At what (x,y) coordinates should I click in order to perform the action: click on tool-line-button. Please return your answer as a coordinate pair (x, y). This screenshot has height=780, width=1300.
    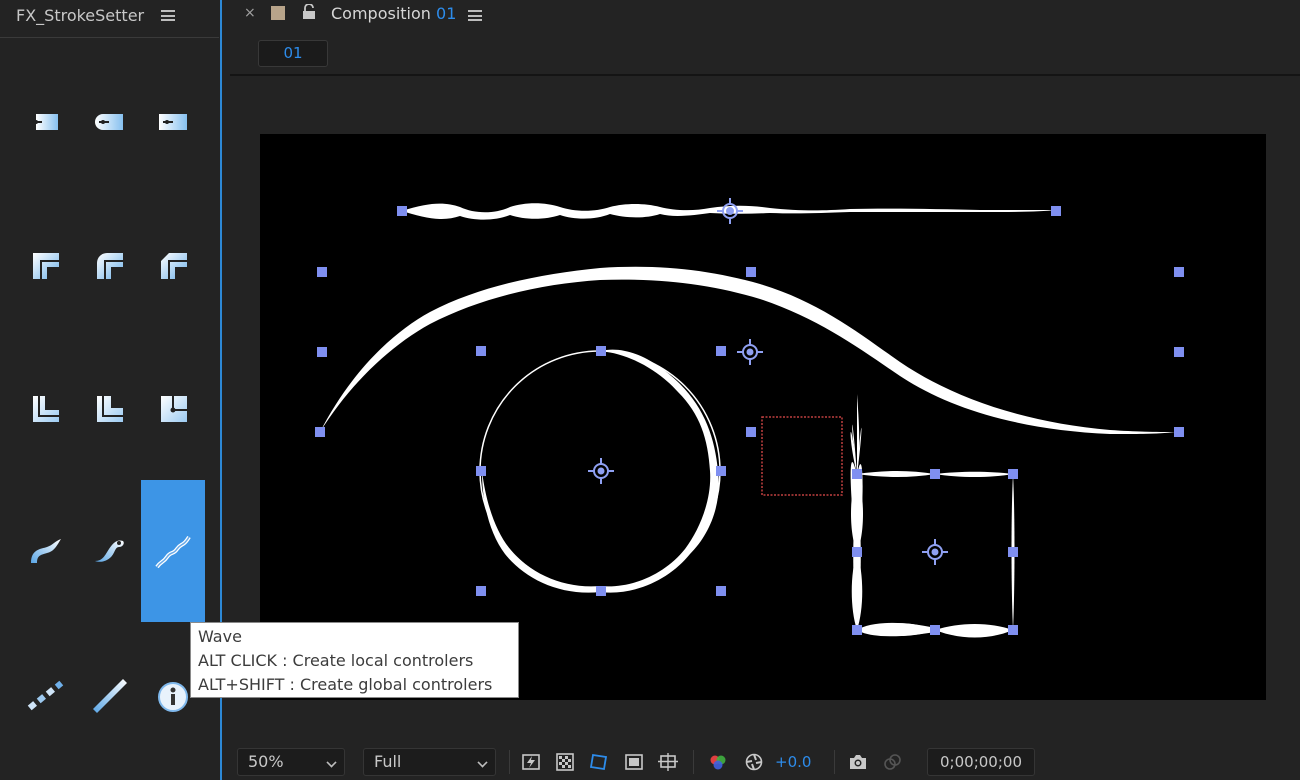
    Looking at the image, I should click on (109, 695).